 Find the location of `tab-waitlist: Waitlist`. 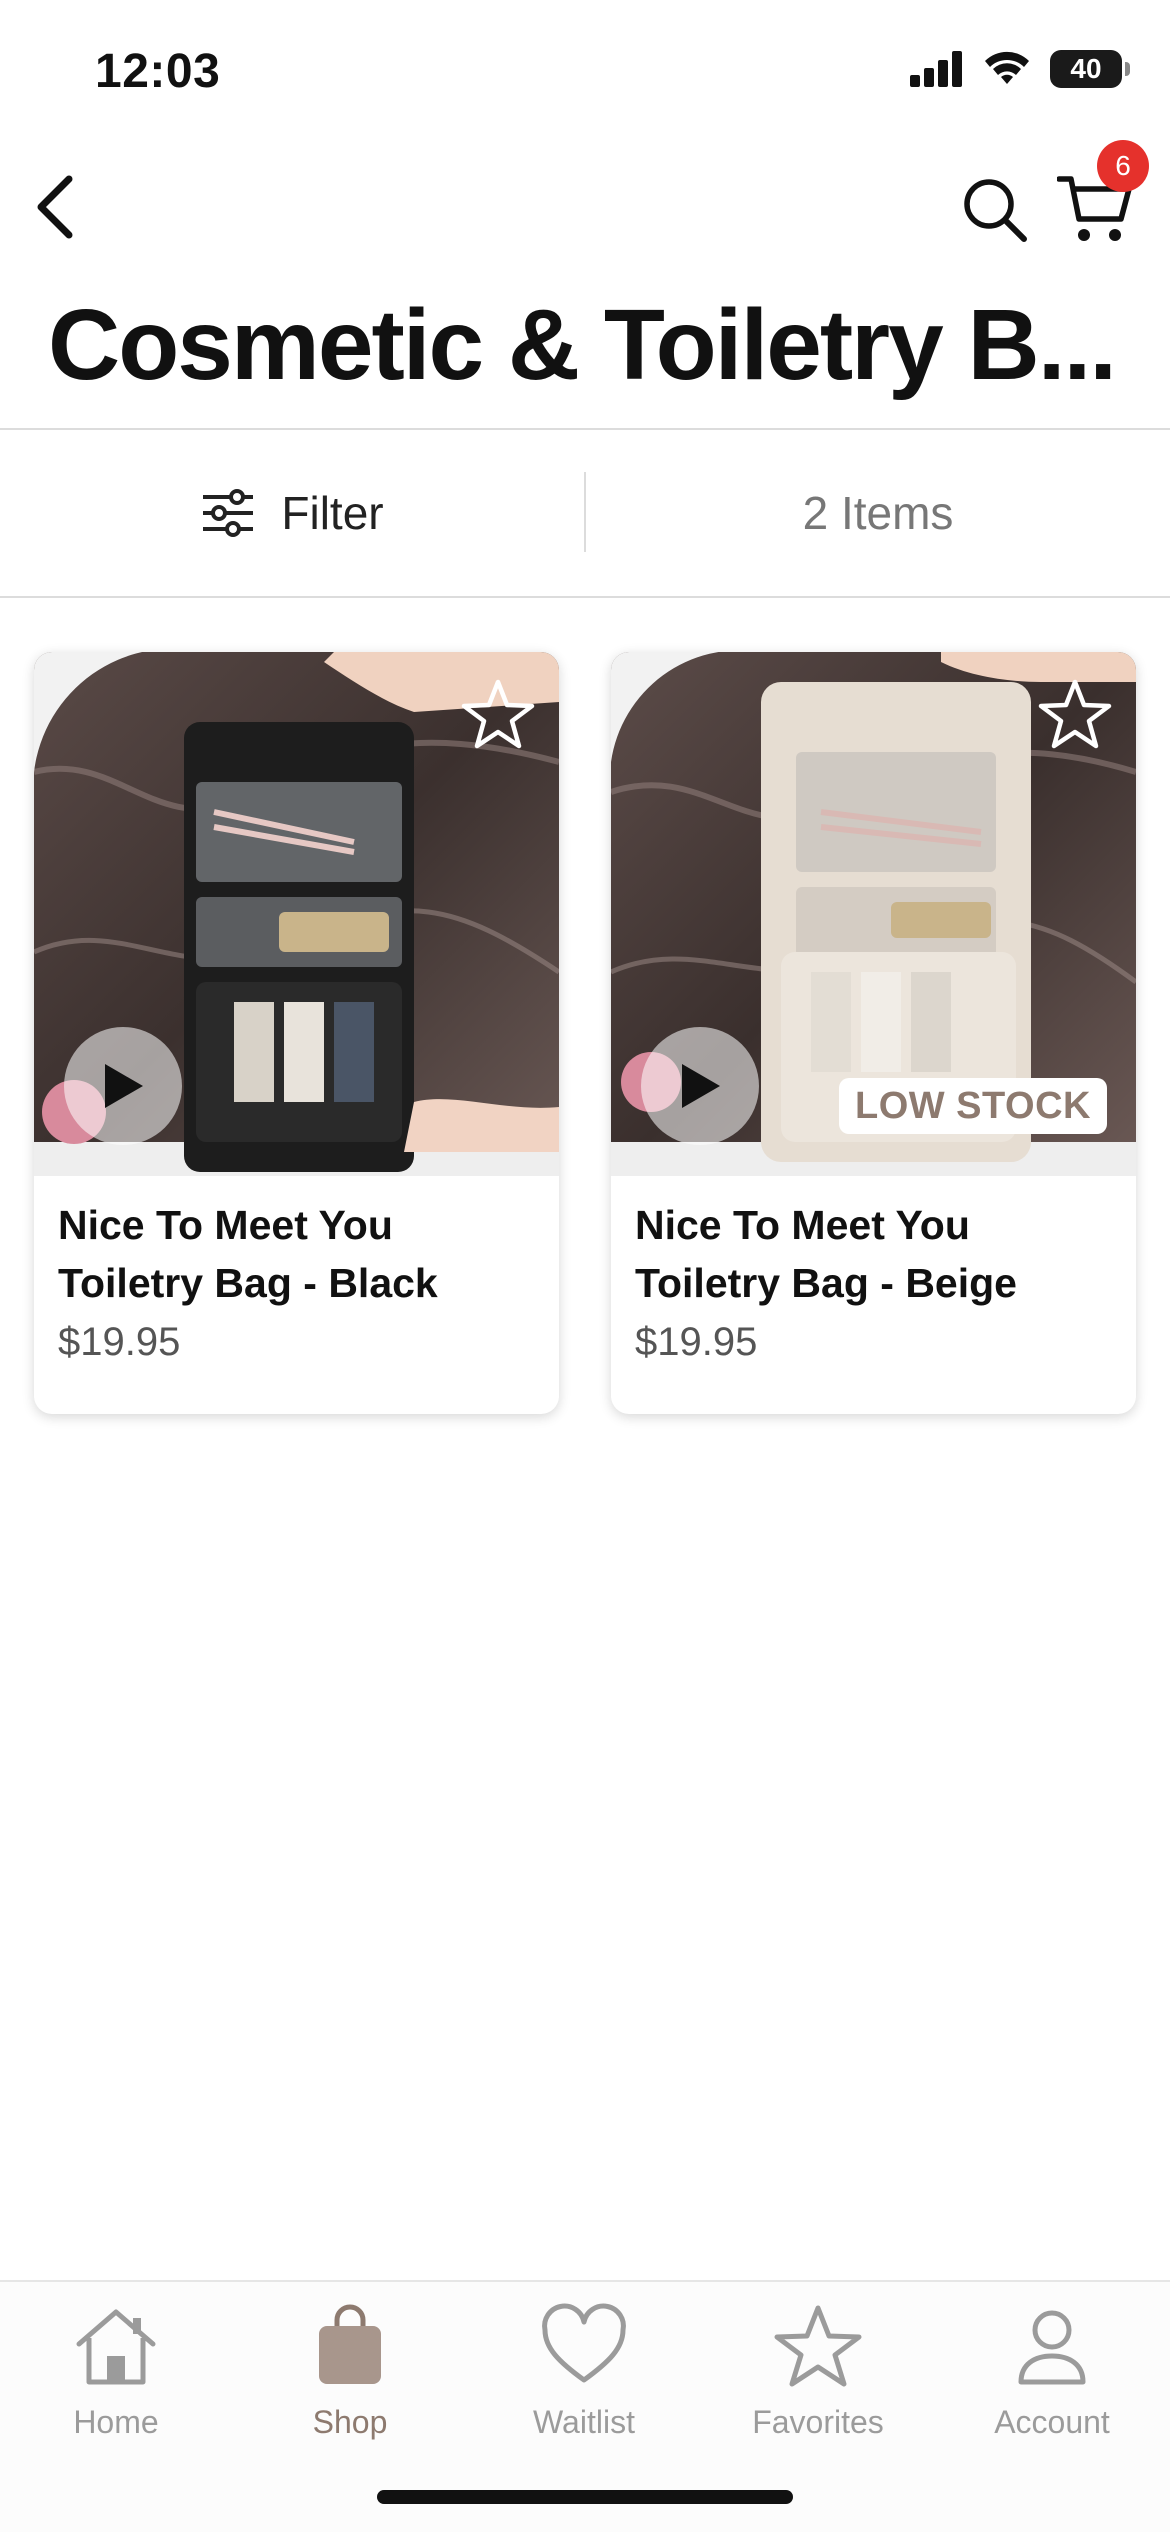

tab-waitlist: Waitlist is located at coordinates (584, 2377).